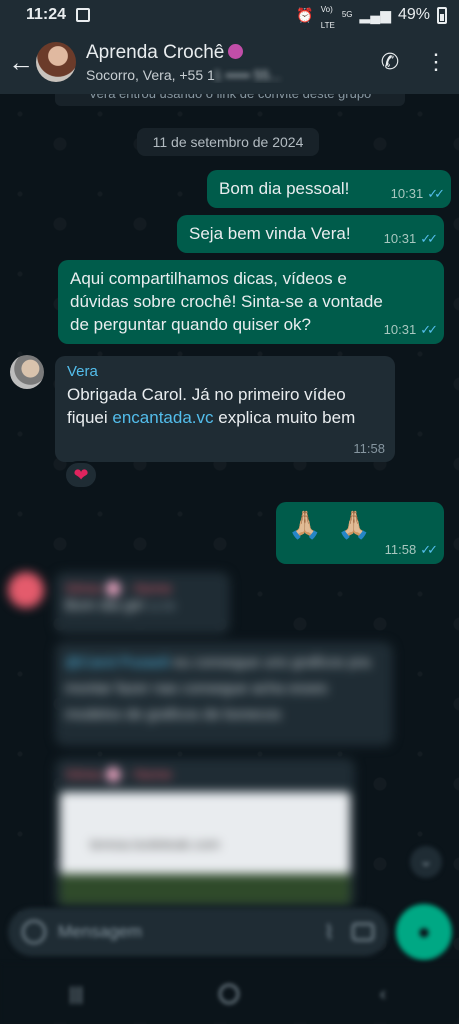  Describe the element at coordinates (191, 932) in the screenshot. I see `message-input: Mensagem` at that location.